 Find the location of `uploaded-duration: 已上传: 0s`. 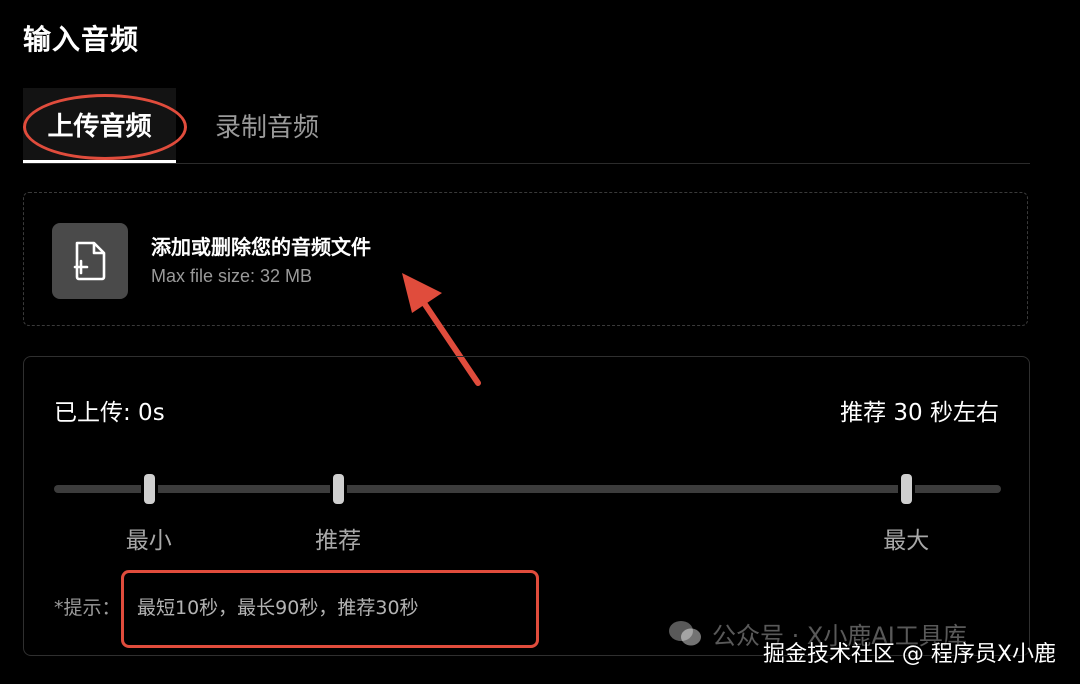

uploaded-duration: 已上传: 0s is located at coordinates (109, 413).